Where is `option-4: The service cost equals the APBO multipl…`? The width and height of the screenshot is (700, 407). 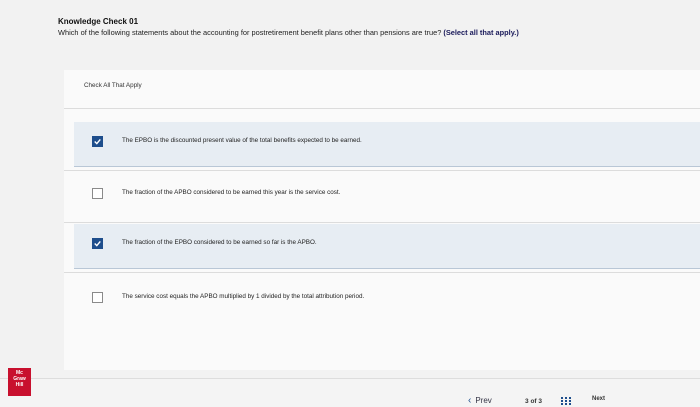 option-4: The service cost equals the APBO multipl… is located at coordinates (387, 300).